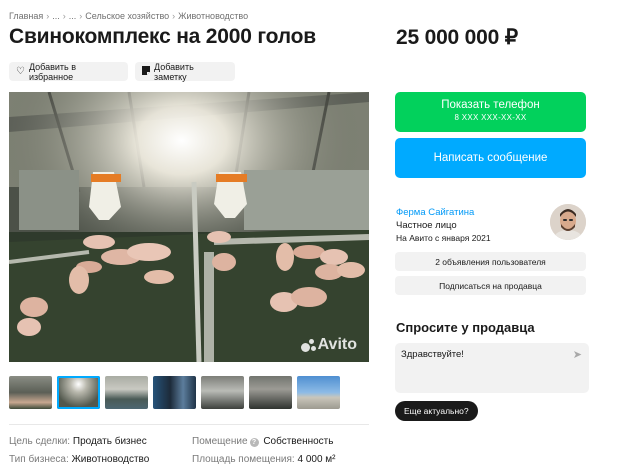 Image resolution: width=640 pixels, height=473 pixels. I want to click on divider, so click(189, 424).